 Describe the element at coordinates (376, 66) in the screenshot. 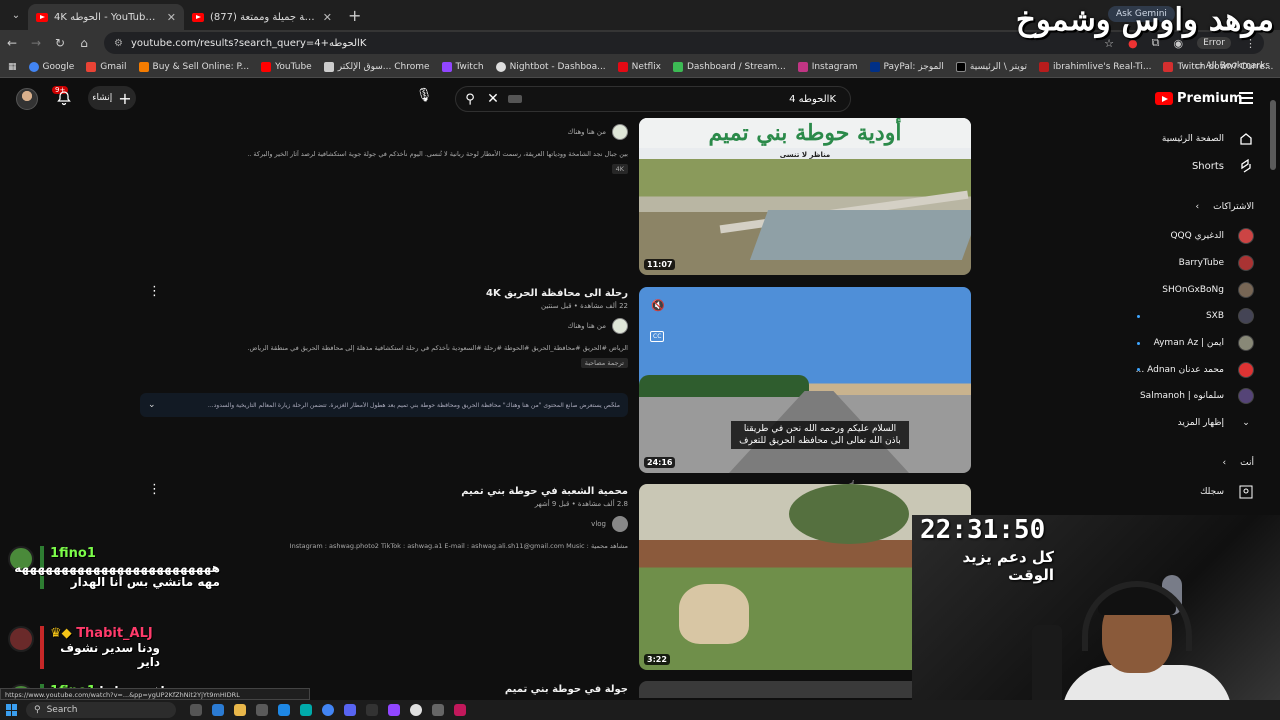

I see `bookmark-item: سوق الإلكتر... Chrome` at that location.